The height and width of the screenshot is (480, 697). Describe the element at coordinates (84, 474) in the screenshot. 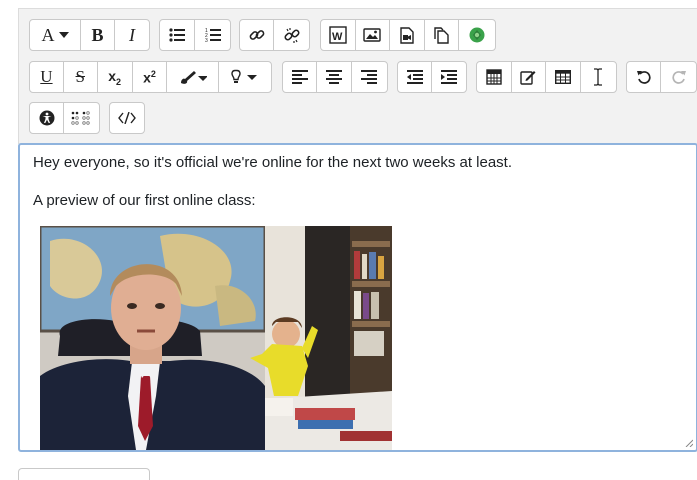

I see `next-field-box` at that location.